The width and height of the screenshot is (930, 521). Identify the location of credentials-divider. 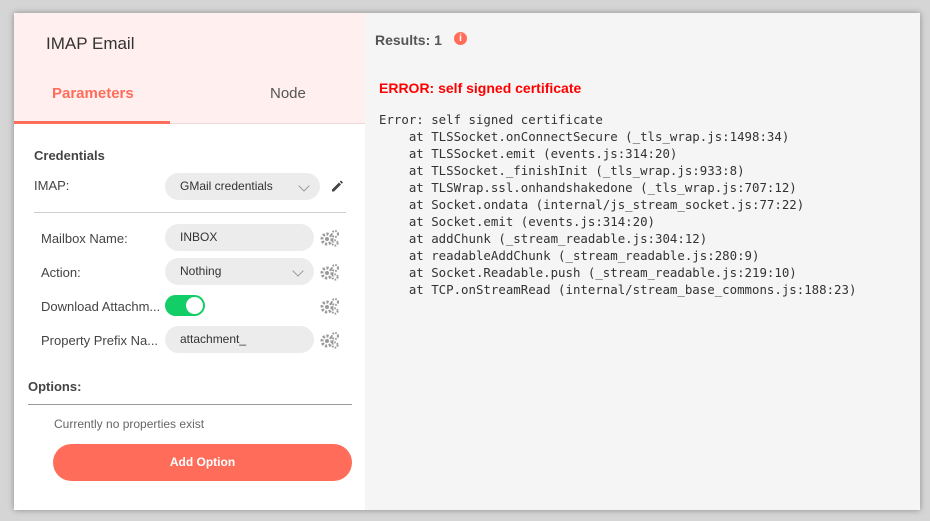
(190, 212).